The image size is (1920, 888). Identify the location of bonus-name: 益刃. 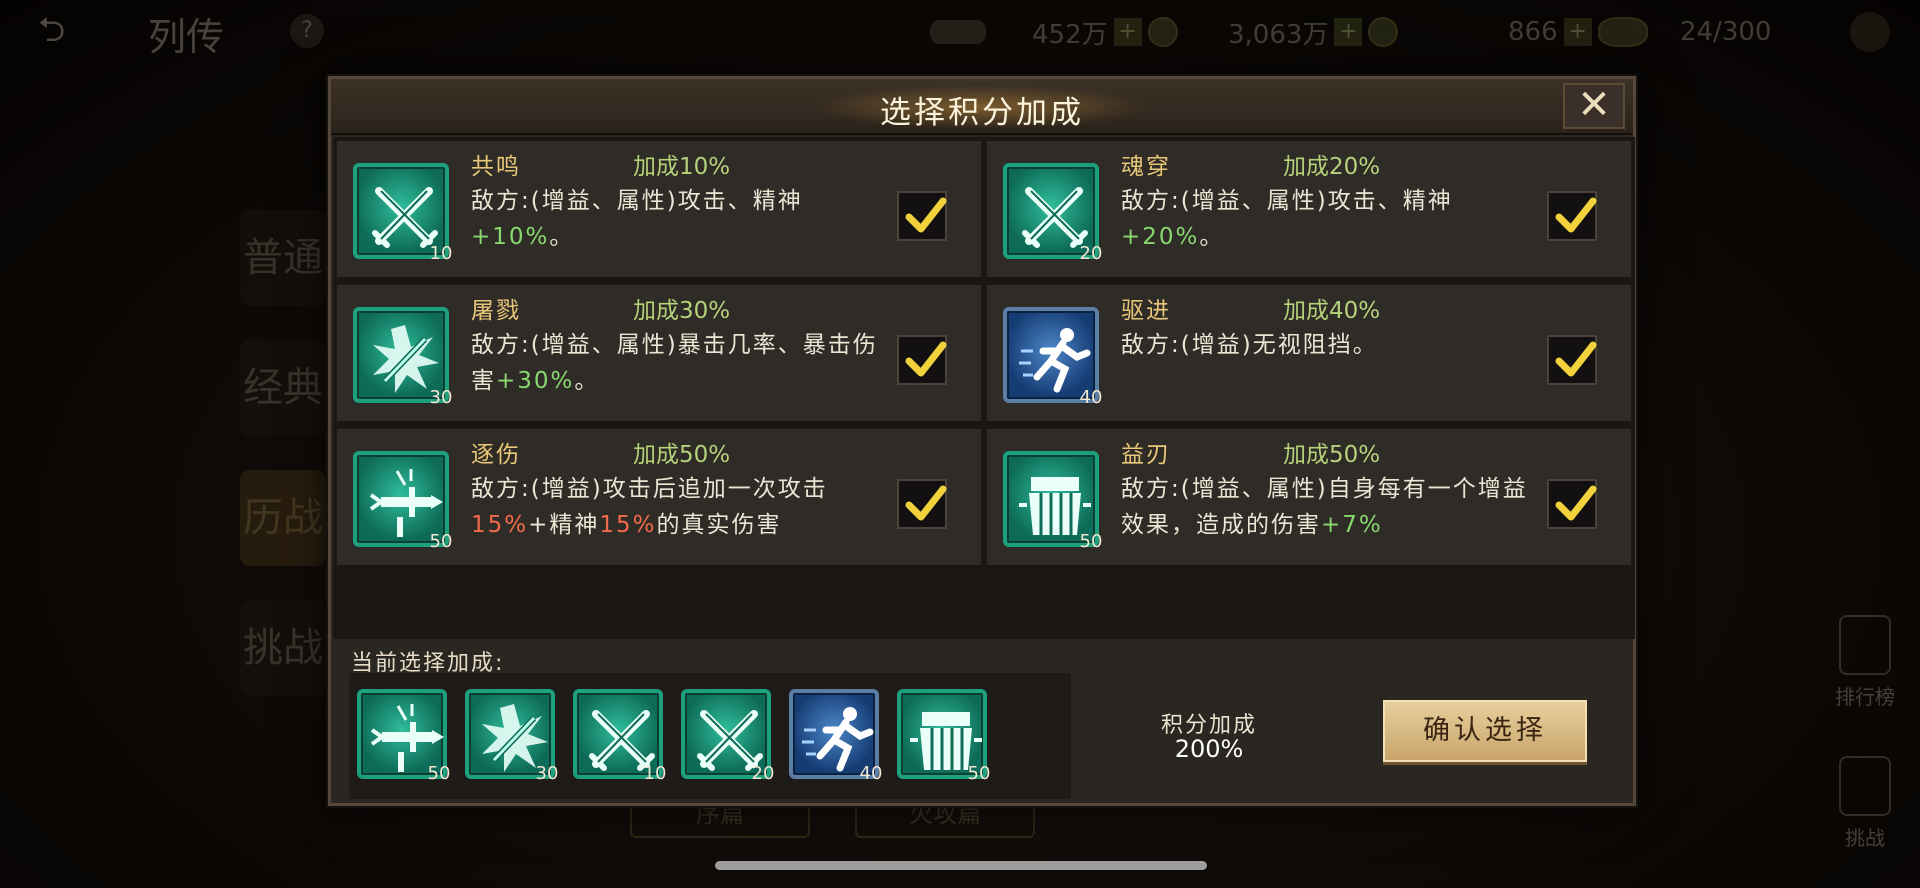
(1146, 455).